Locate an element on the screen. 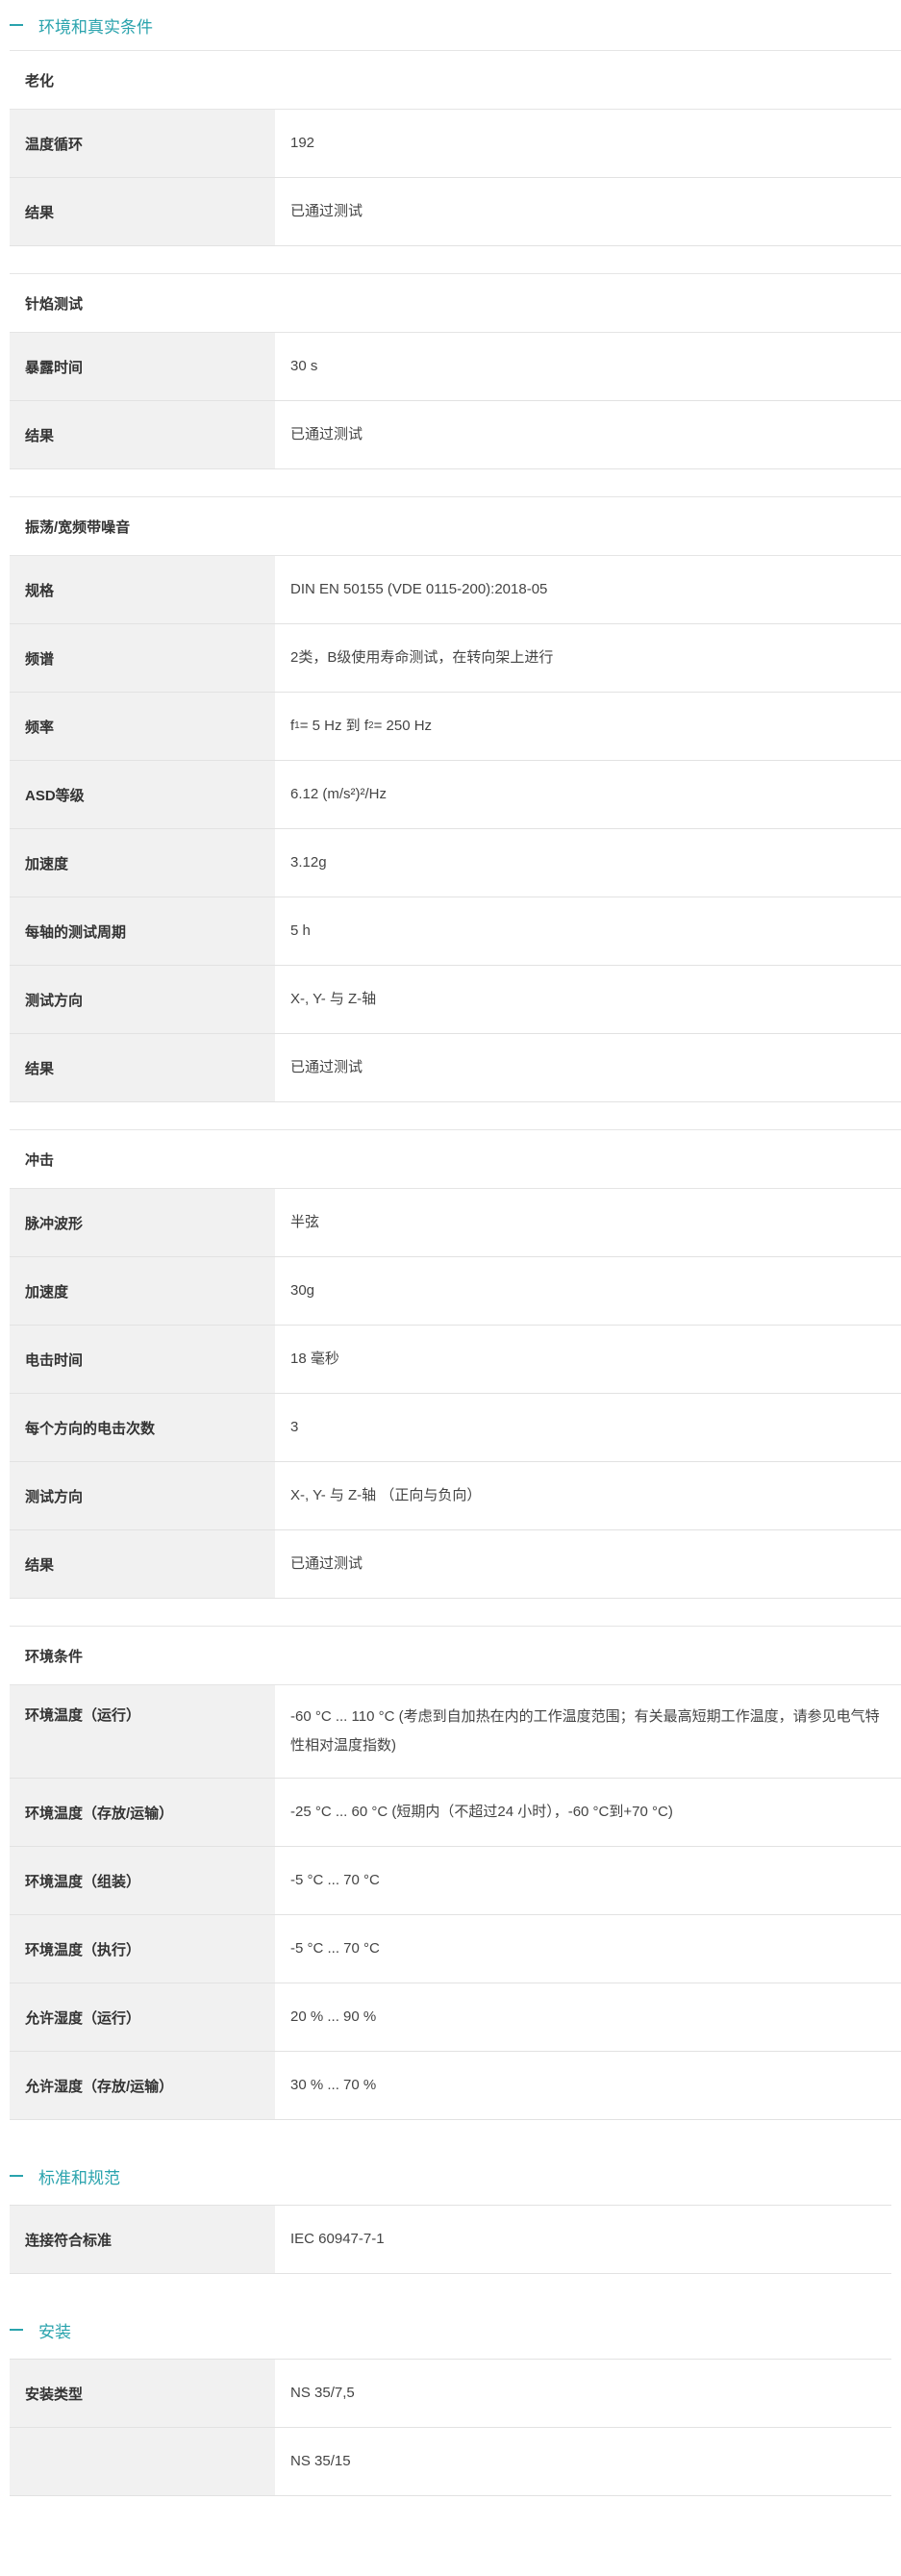 This screenshot has height=2576, width=901. row-value: X-, Y- 与 Z-轴 is located at coordinates (333, 999).